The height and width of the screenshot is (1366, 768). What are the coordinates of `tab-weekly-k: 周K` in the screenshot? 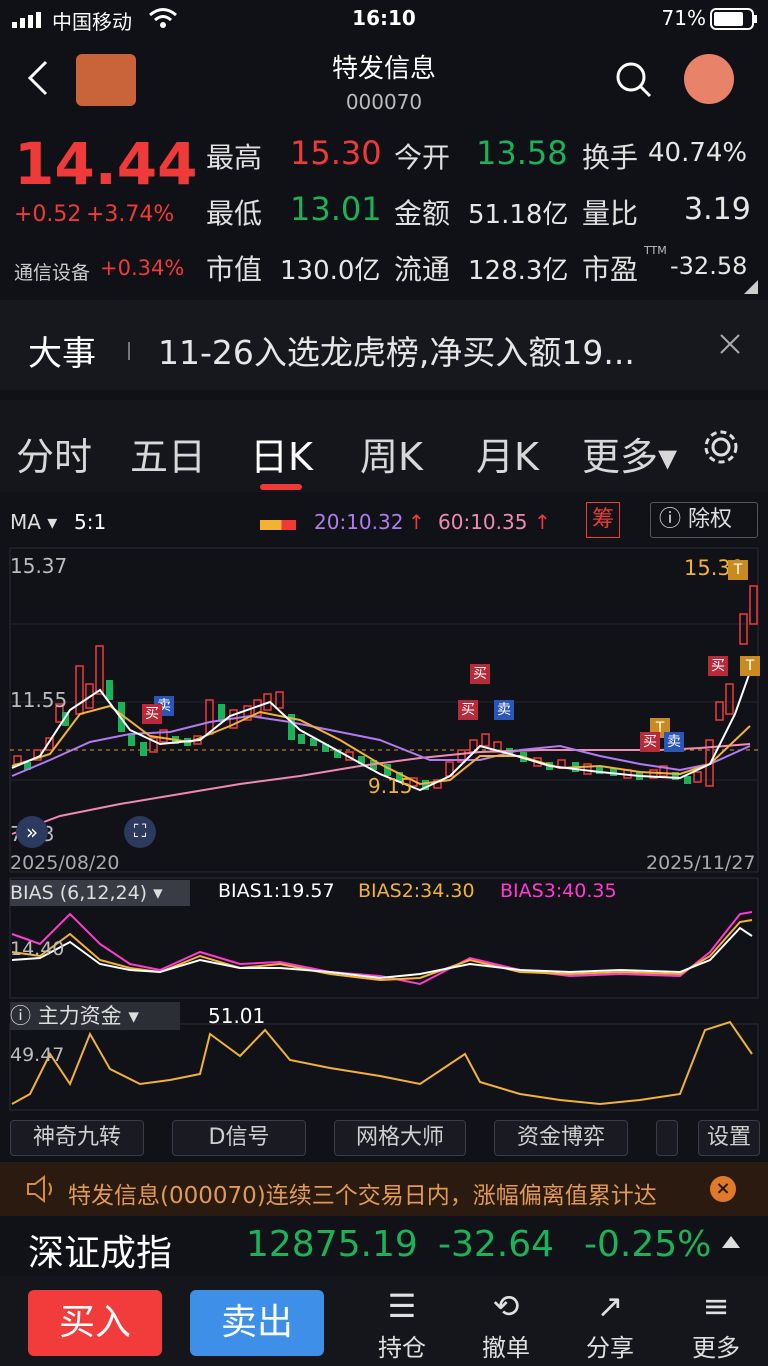 It's located at (391, 453).